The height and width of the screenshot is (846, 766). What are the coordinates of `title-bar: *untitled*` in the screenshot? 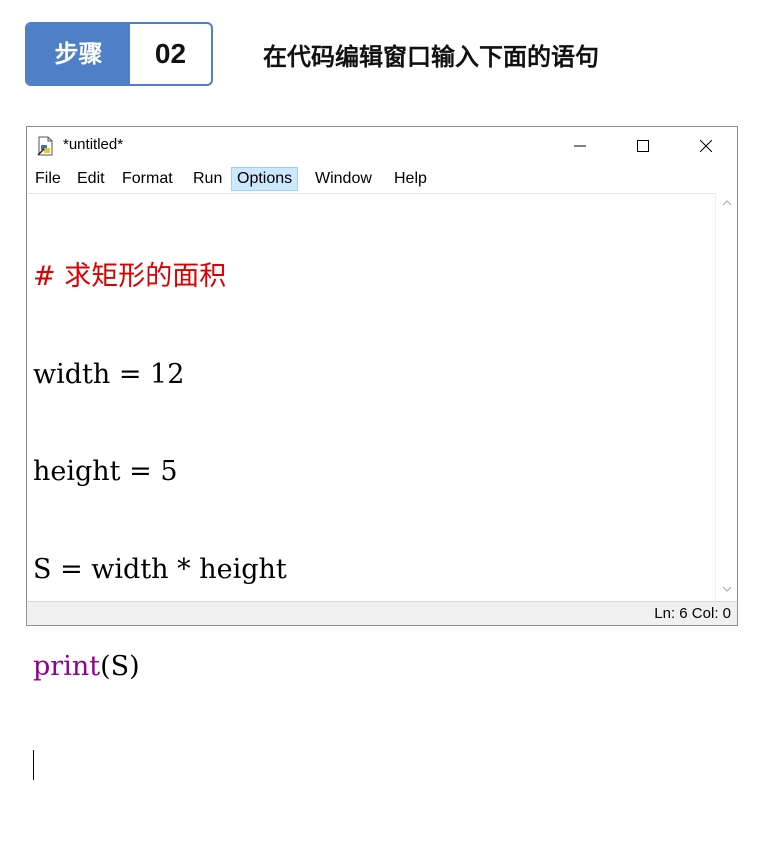 It's located at (382, 146).